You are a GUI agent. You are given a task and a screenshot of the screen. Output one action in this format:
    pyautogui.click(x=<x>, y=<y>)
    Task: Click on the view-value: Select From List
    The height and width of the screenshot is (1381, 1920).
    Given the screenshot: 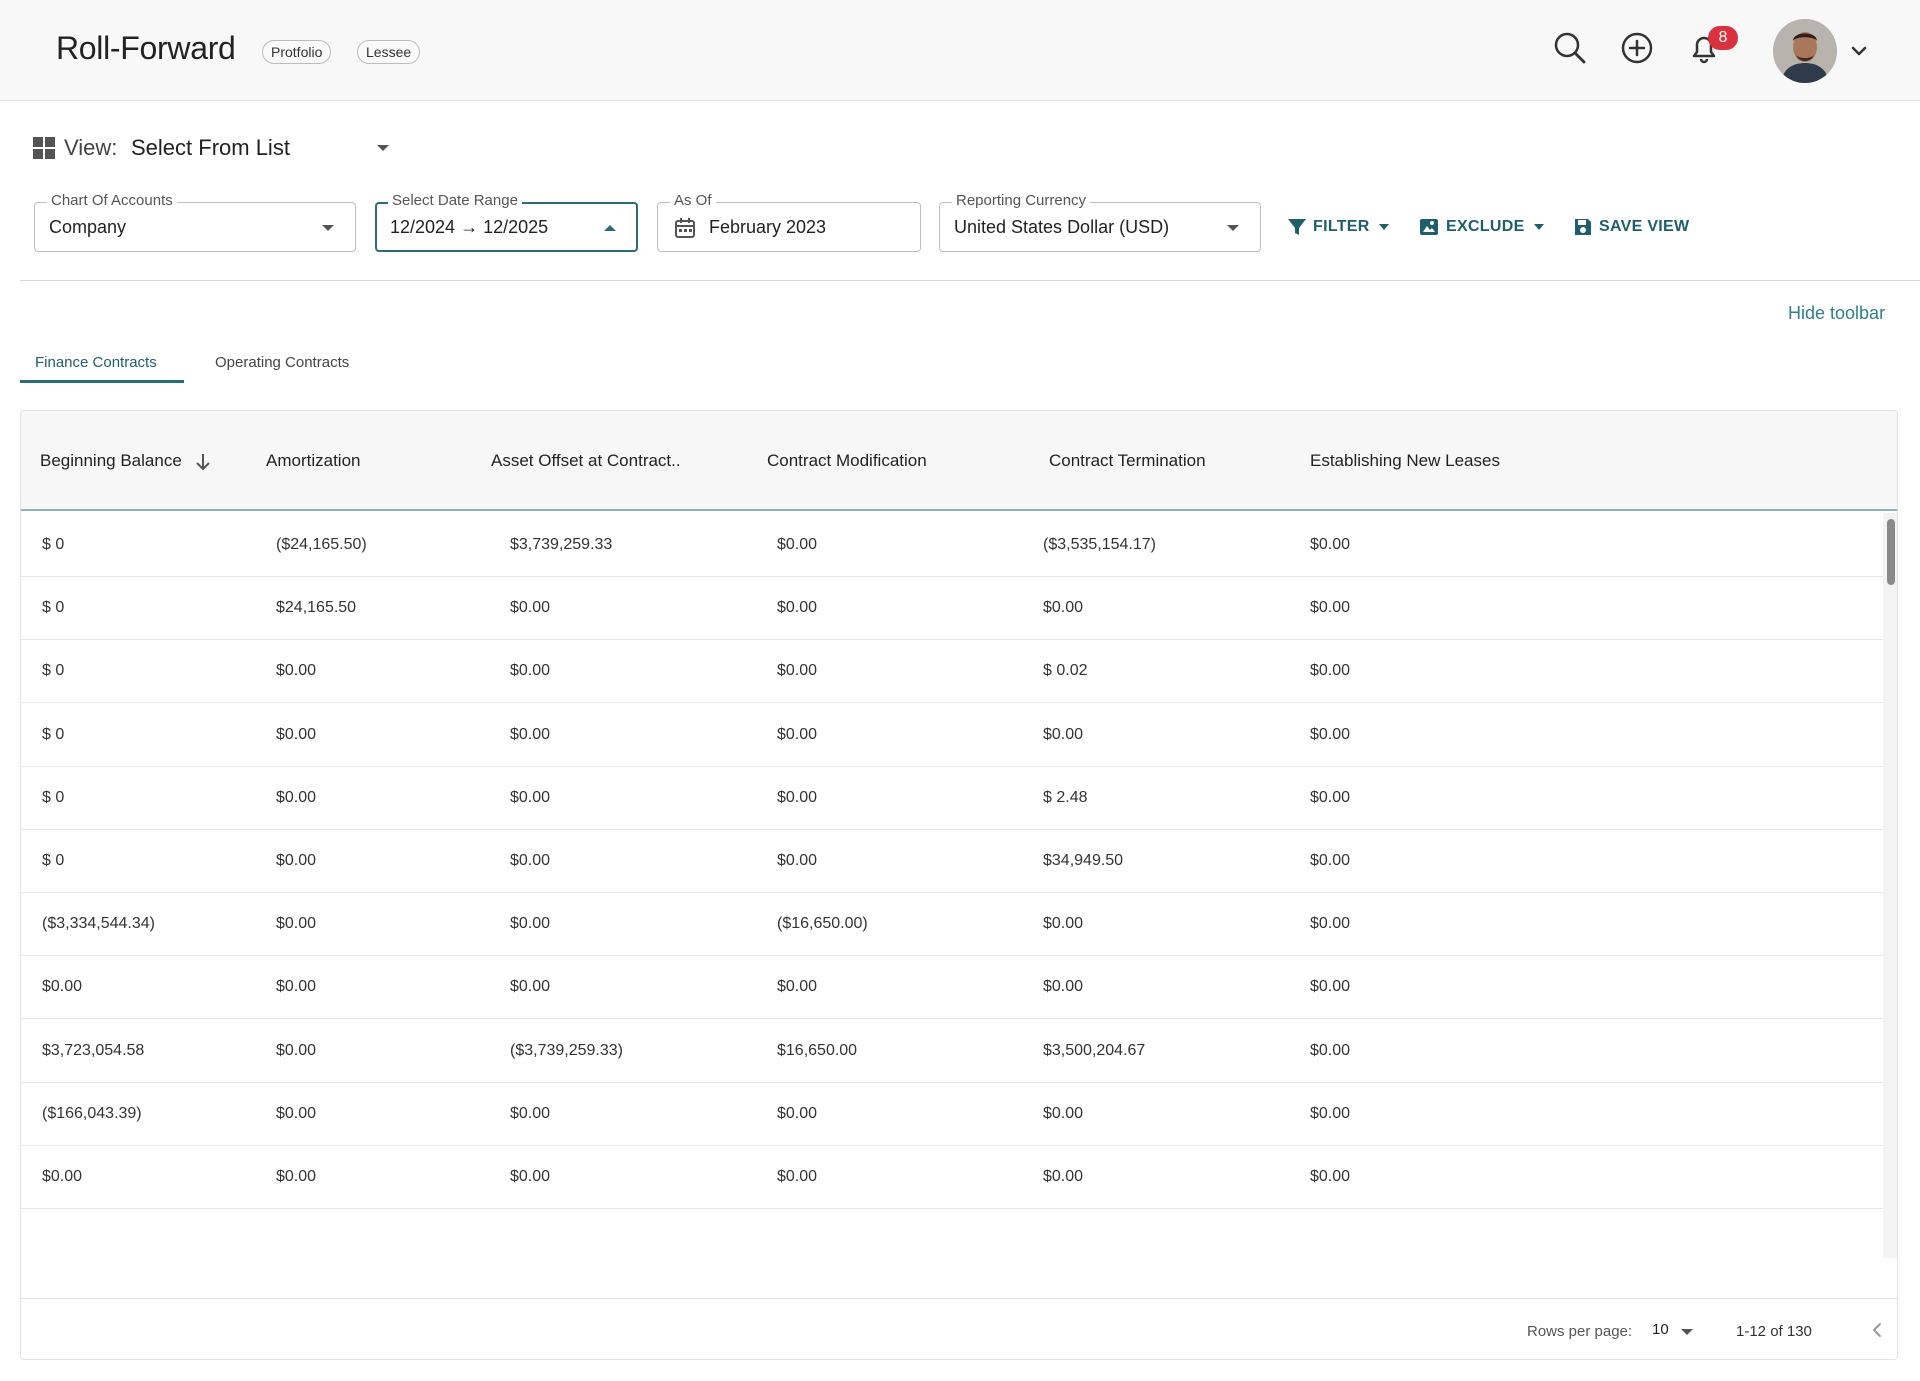 What is the action you would take?
    pyautogui.click(x=210, y=148)
    